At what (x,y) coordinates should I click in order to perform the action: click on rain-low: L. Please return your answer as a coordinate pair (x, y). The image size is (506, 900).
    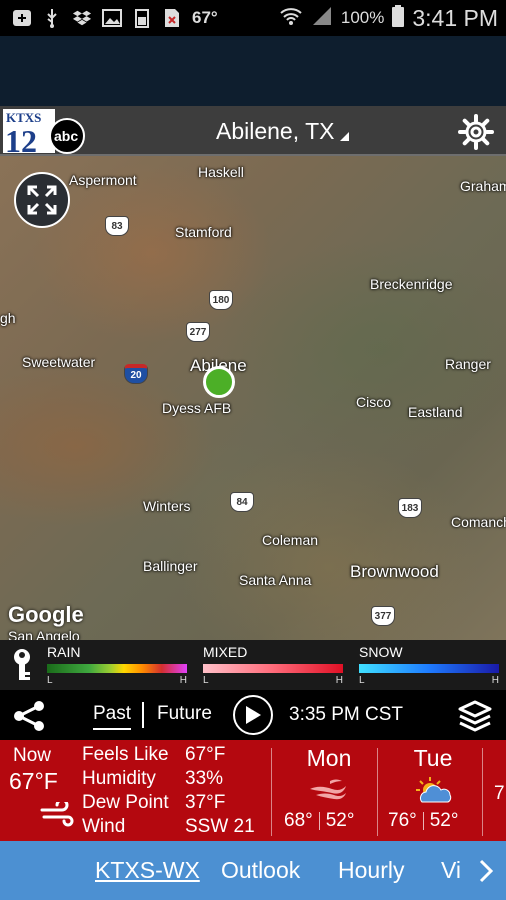
    Looking at the image, I should click on (50, 680).